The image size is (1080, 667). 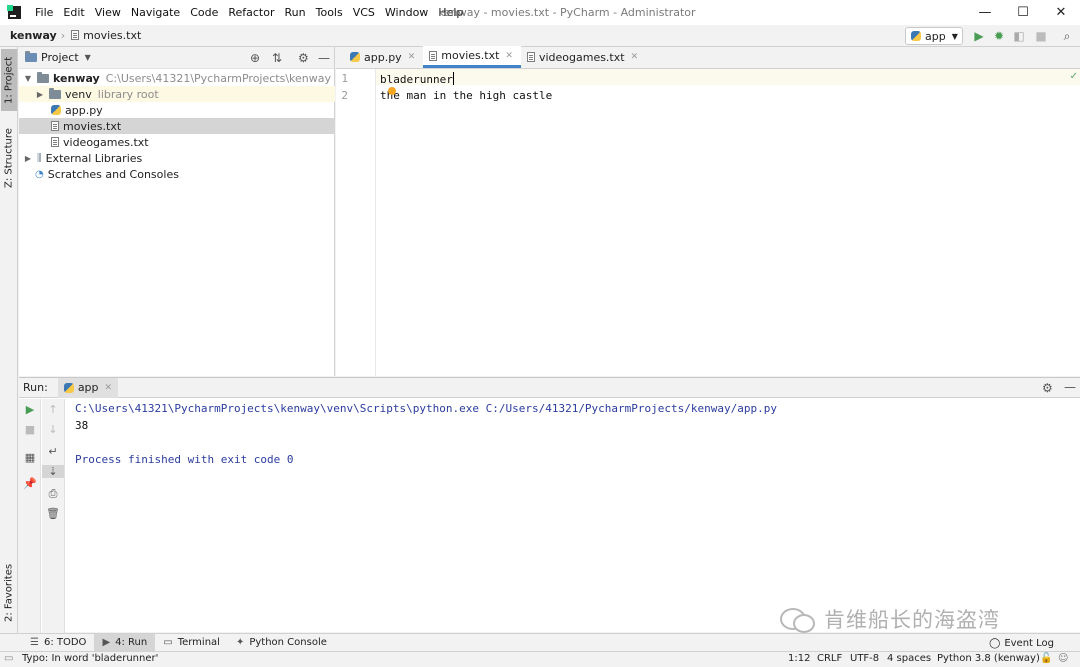 I want to click on tree-item-label: videogames.txt, so click(x=106, y=142).